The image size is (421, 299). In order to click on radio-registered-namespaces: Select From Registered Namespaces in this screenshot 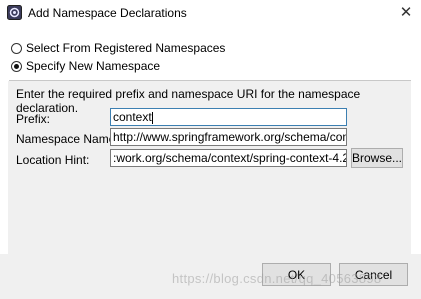, I will do `click(118, 48)`.